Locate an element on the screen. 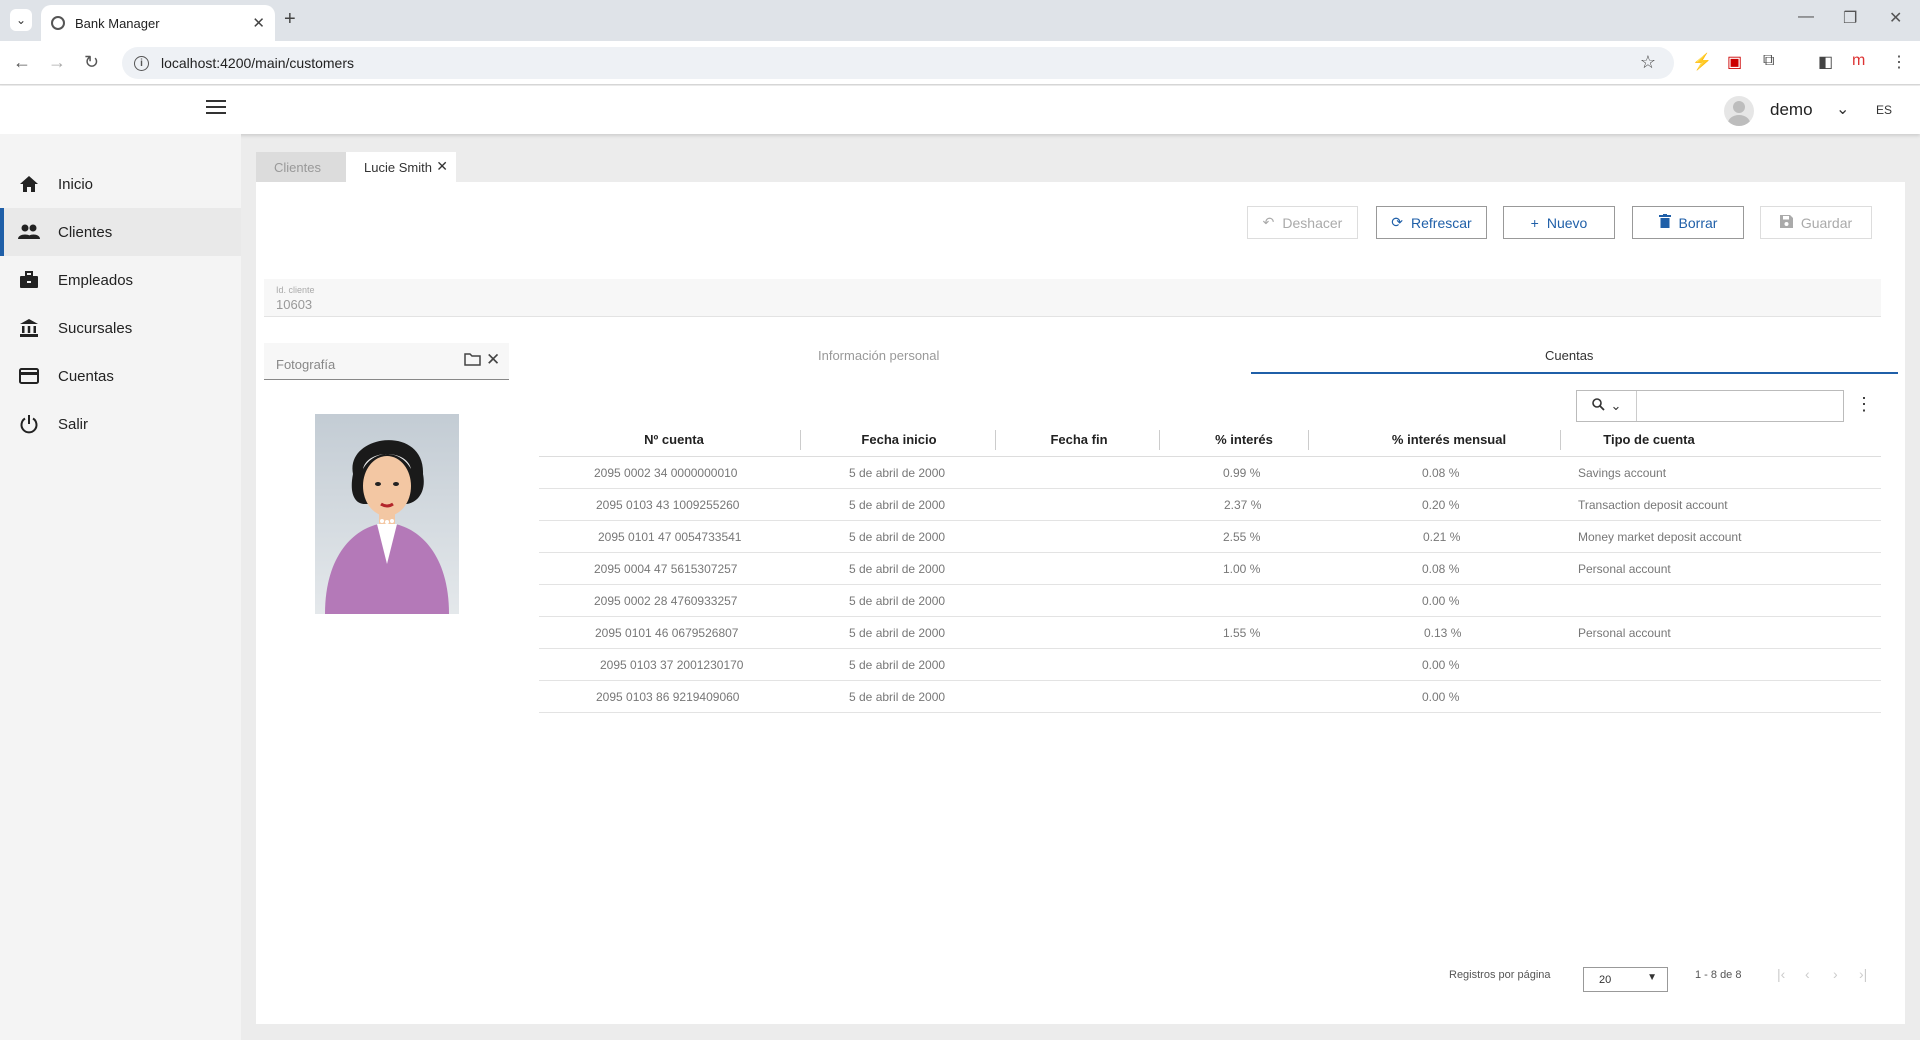 The width and height of the screenshot is (1920, 1040). reload-icon: ↻ is located at coordinates (91, 62).